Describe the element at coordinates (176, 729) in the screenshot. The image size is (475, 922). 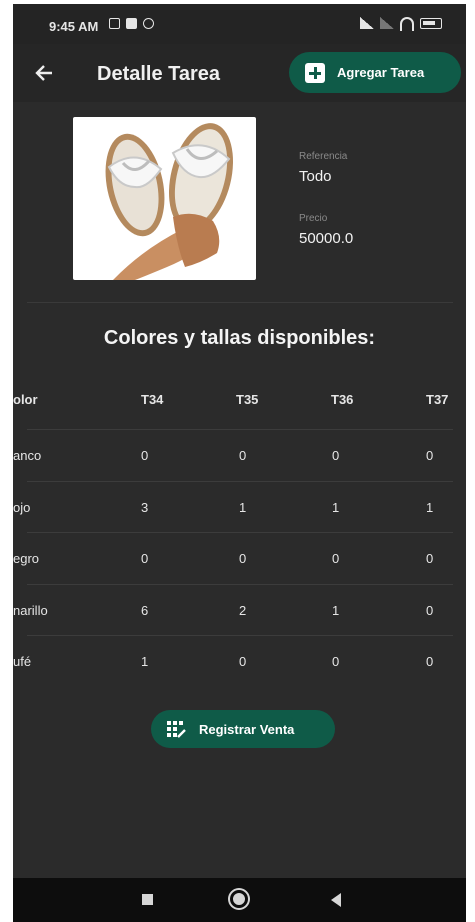
I see `keypad-icon` at that location.